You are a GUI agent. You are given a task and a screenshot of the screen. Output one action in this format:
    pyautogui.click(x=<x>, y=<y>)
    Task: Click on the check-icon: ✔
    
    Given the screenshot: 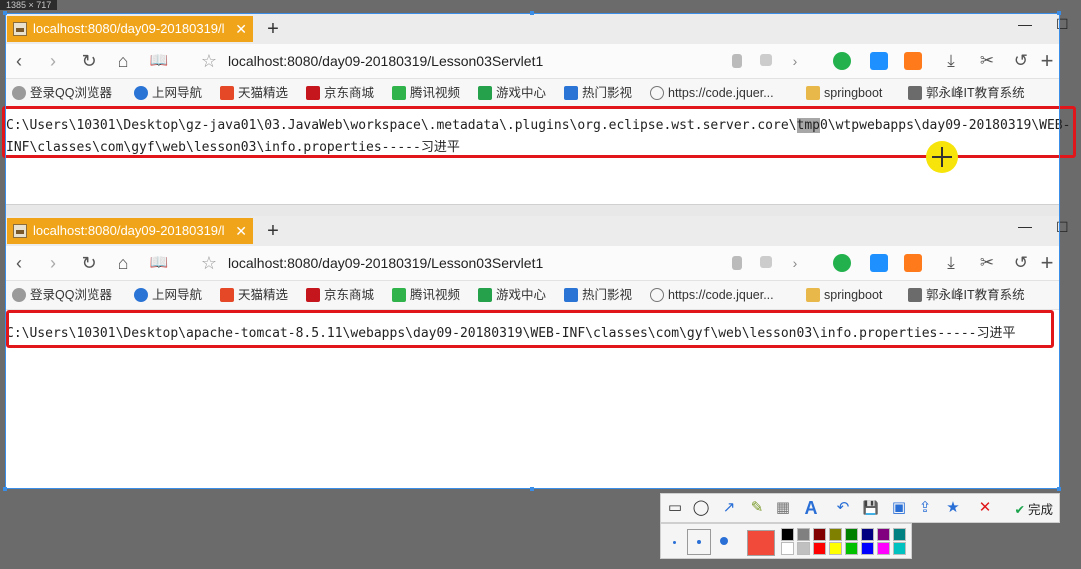 What is the action you would take?
    pyautogui.click(x=1019, y=510)
    